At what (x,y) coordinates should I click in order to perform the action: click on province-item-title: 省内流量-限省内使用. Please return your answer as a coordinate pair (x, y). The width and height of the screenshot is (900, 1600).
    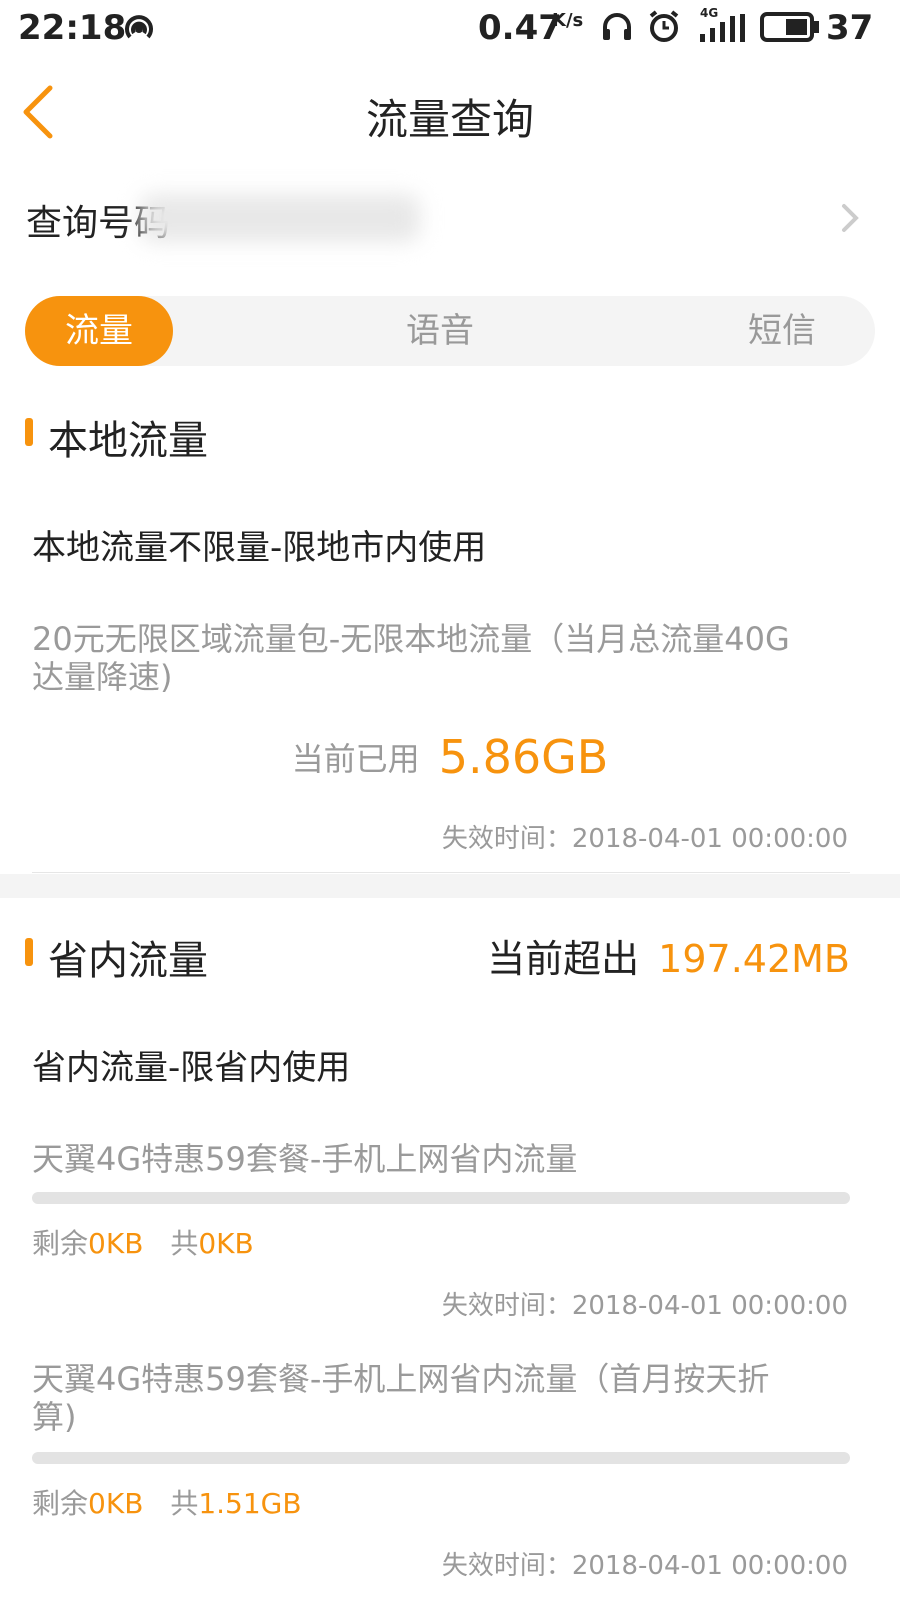
    Looking at the image, I should click on (191, 1068).